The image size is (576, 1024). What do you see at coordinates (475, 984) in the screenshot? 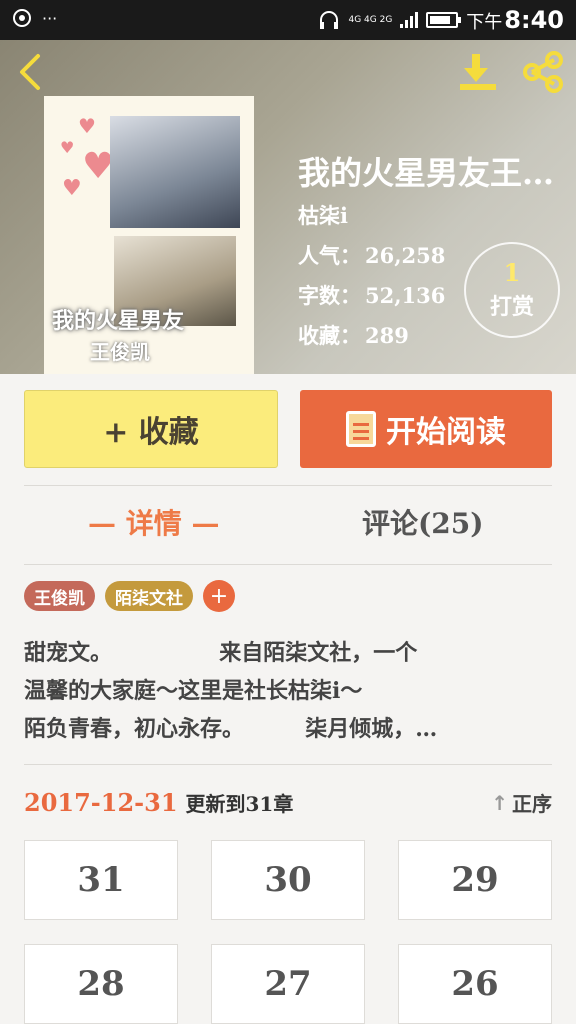
I see `chapter-cell: 26` at bounding box center [475, 984].